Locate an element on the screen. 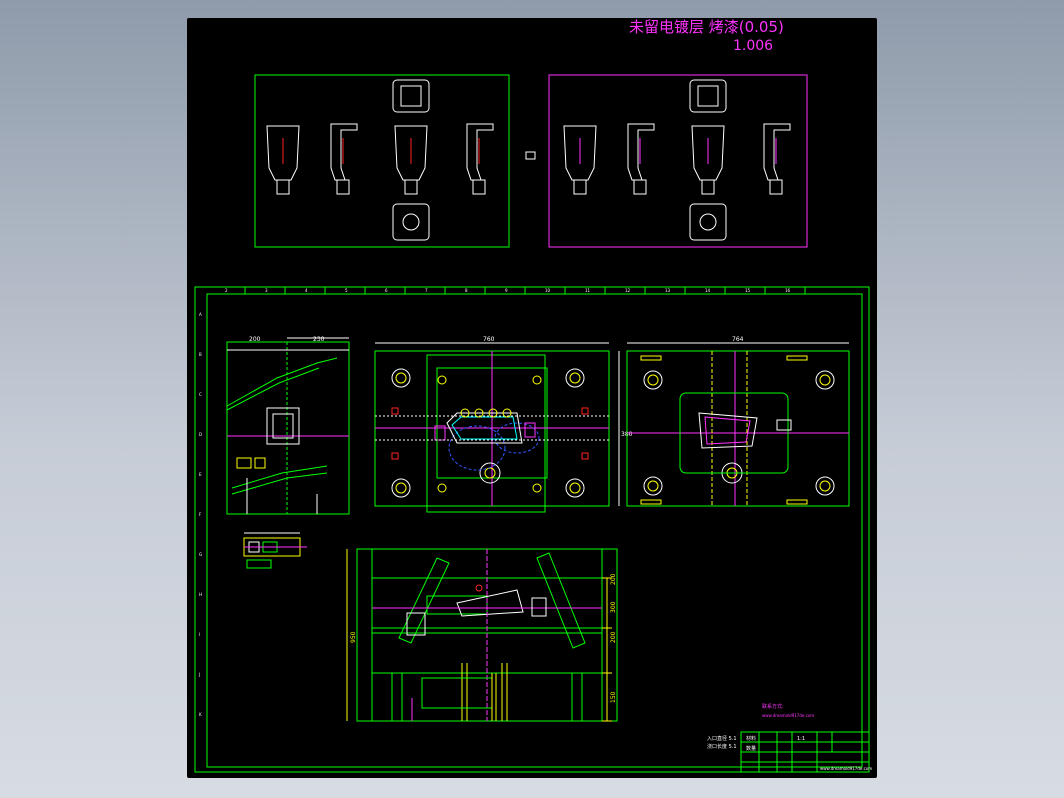 This screenshot has height=798, width=1064. title-header-qty: 数量 is located at coordinates (751, 748).